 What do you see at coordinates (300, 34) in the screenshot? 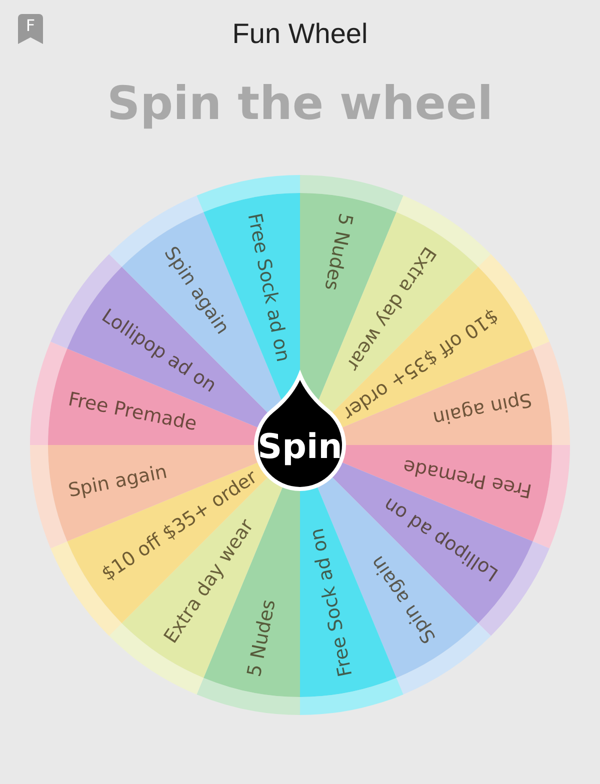
I see `page-title: Fun Wheel` at bounding box center [300, 34].